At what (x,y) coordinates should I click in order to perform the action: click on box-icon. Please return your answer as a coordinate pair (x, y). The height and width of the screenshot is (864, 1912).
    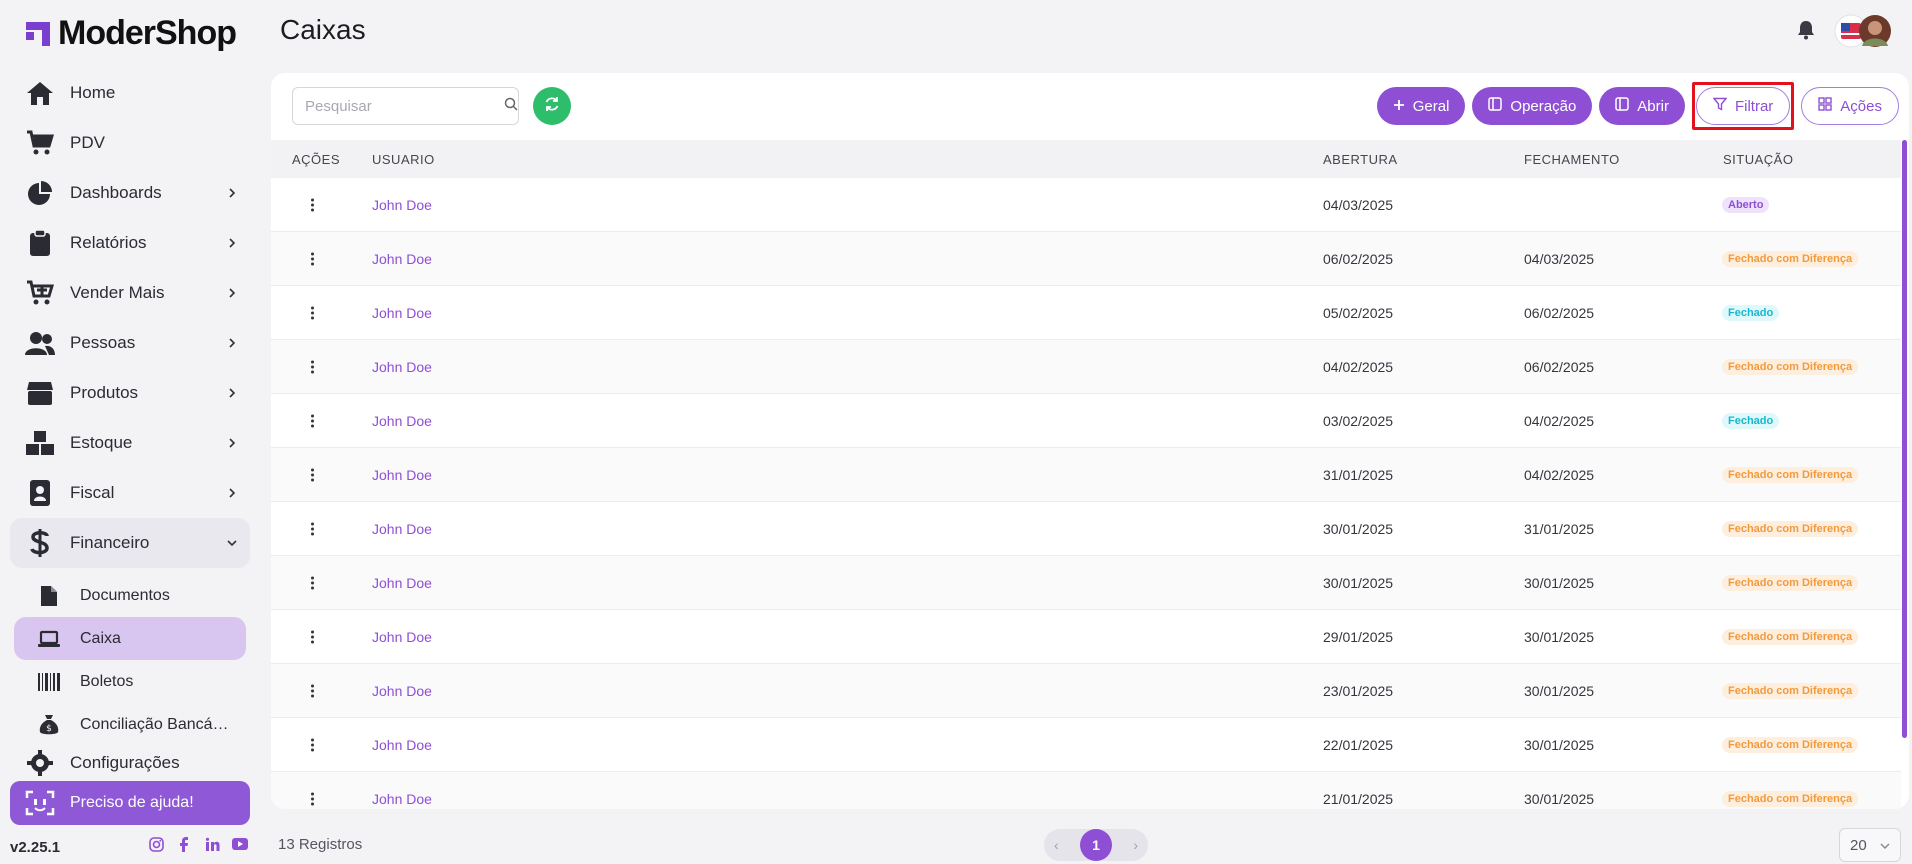
    Looking at the image, I should click on (40, 393).